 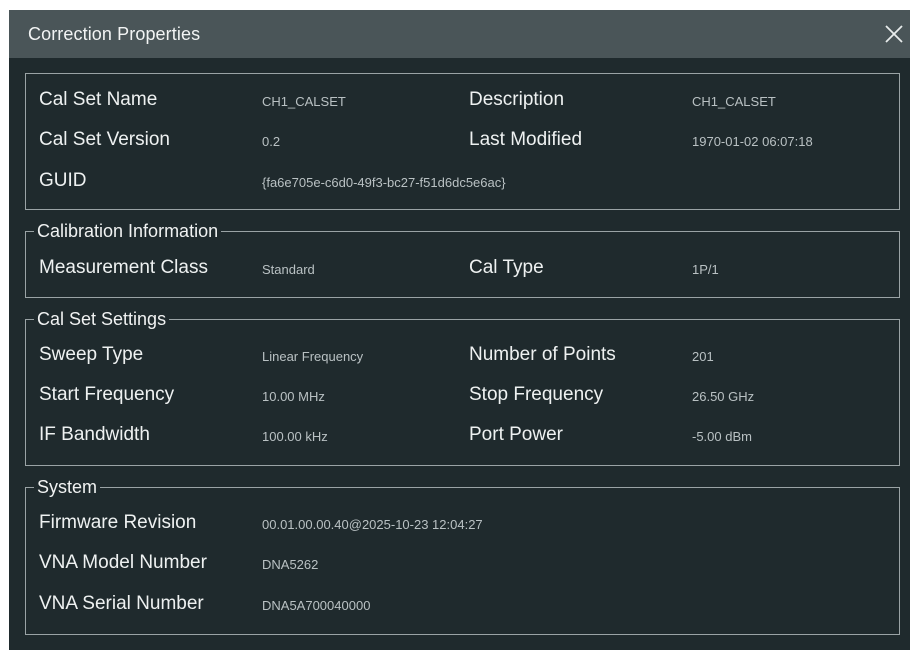 What do you see at coordinates (734, 101) in the screenshot?
I see `description-value: CH1_CALSET` at bounding box center [734, 101].